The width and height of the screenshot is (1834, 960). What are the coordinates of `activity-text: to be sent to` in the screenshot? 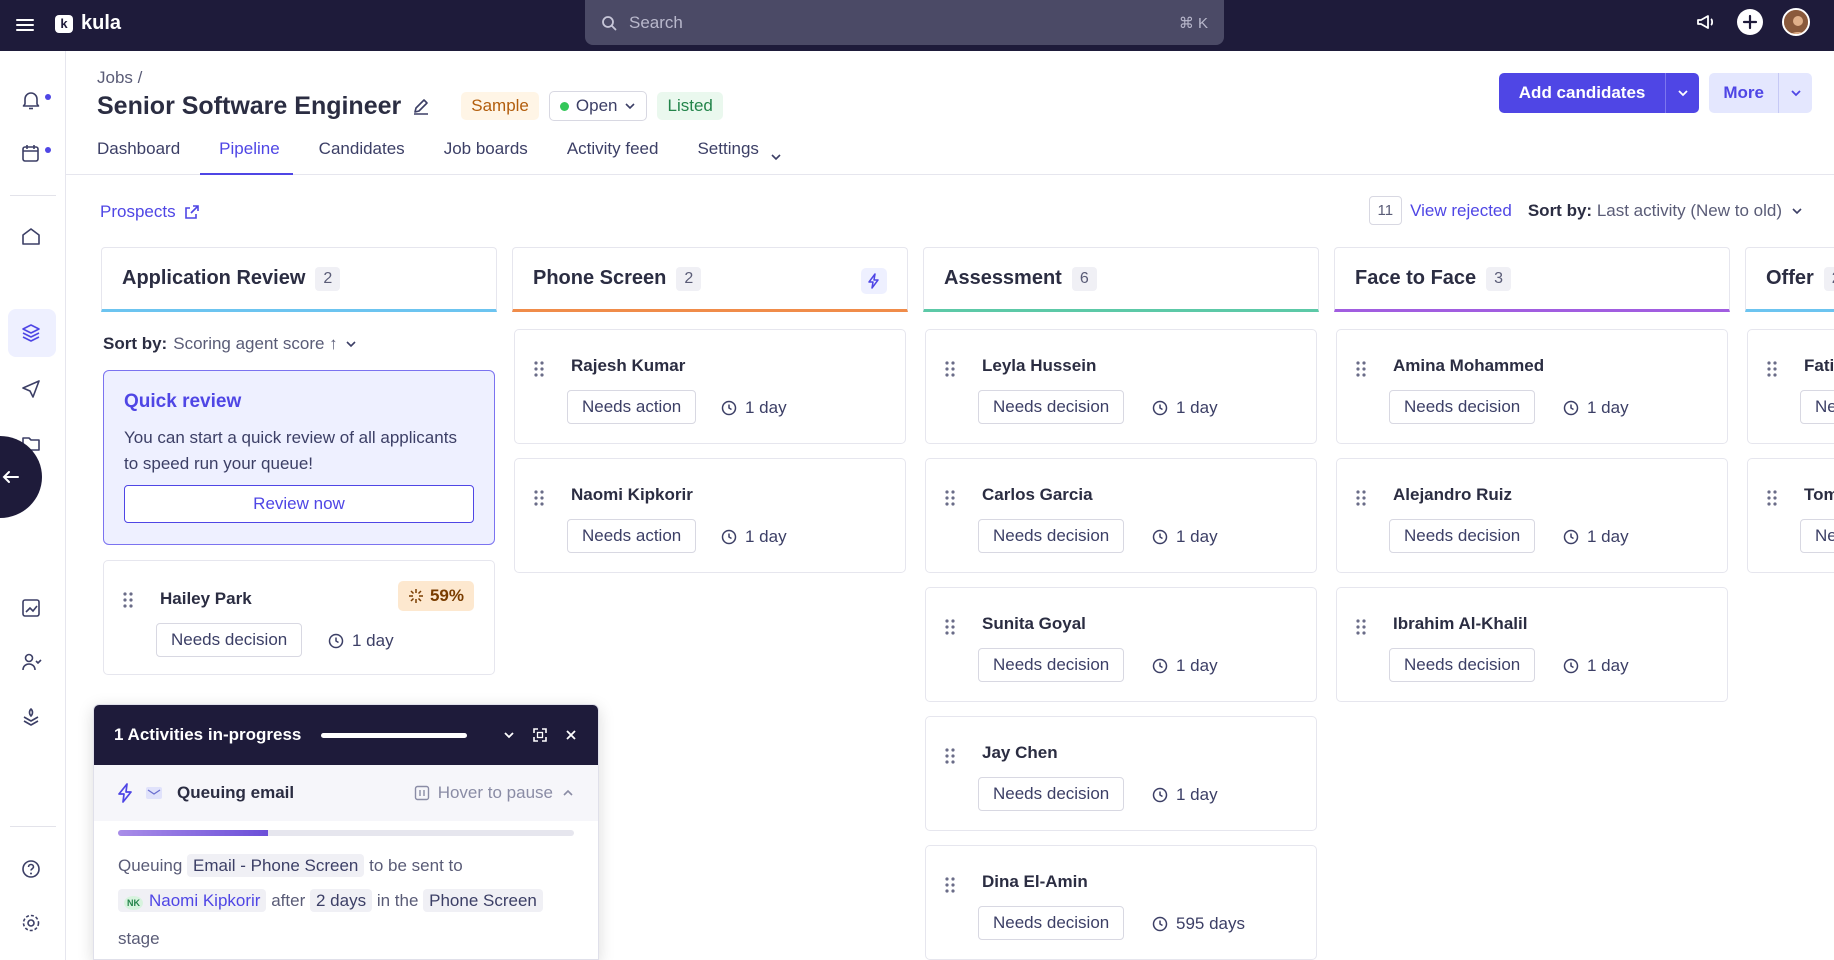 It's located at (416, 865).